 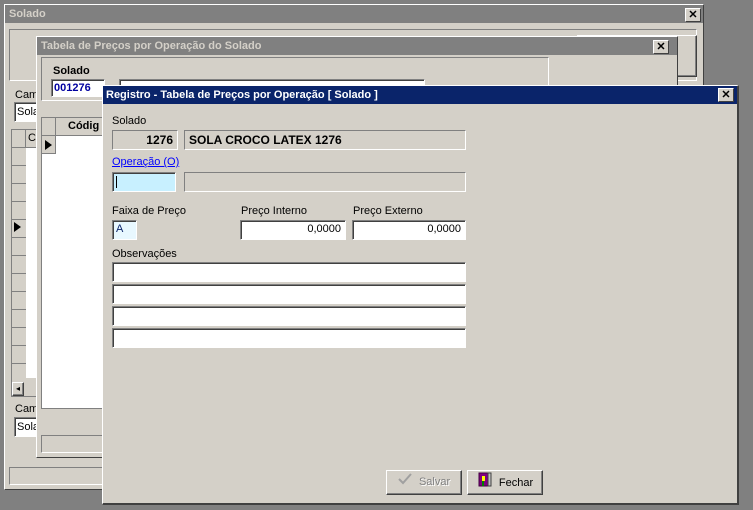 I want to click on window-tabela-solado-label: Solado, so click(x=71, y=71).